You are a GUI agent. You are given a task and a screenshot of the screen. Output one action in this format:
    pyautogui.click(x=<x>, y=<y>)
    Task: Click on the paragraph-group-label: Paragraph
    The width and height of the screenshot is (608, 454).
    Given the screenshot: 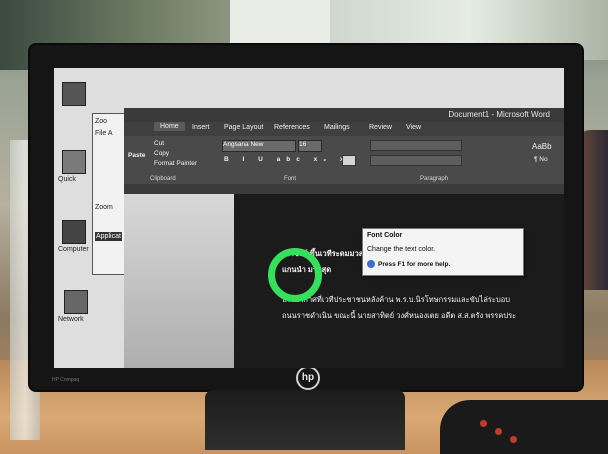 What is the action you would take?
    pyautogui.click(x=434, y=179)
    